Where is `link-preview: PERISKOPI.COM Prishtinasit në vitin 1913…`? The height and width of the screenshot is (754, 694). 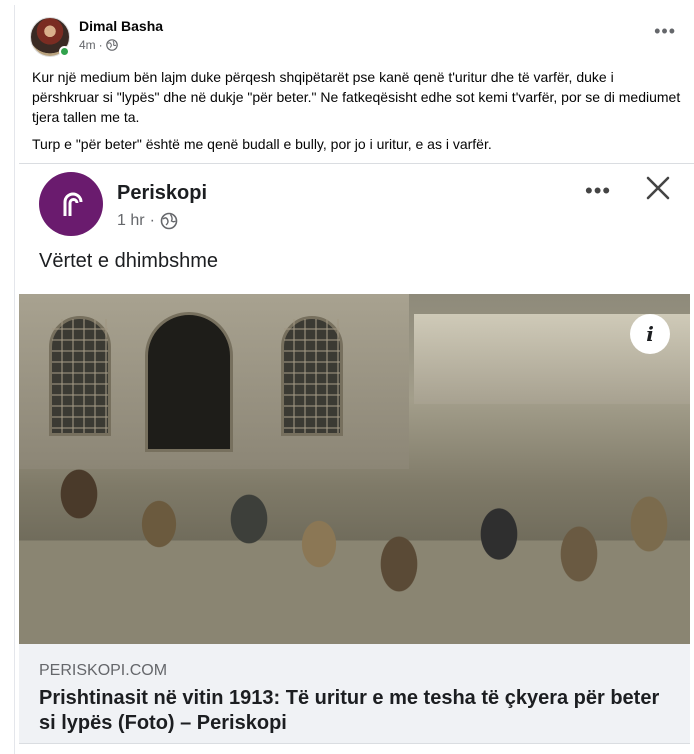 link-preview: PERISKOPI.COM Prishtinasit në vitin 1913… is located at coordinates (354, 694).